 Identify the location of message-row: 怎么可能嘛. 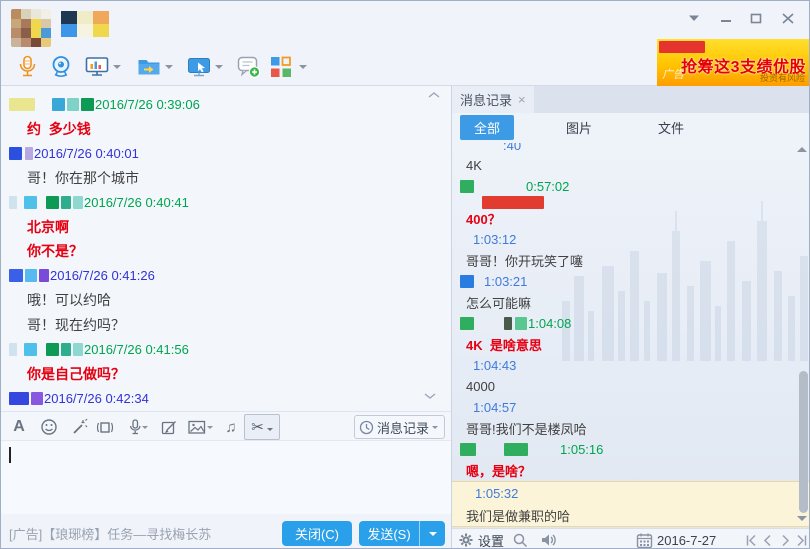
(630, 302).